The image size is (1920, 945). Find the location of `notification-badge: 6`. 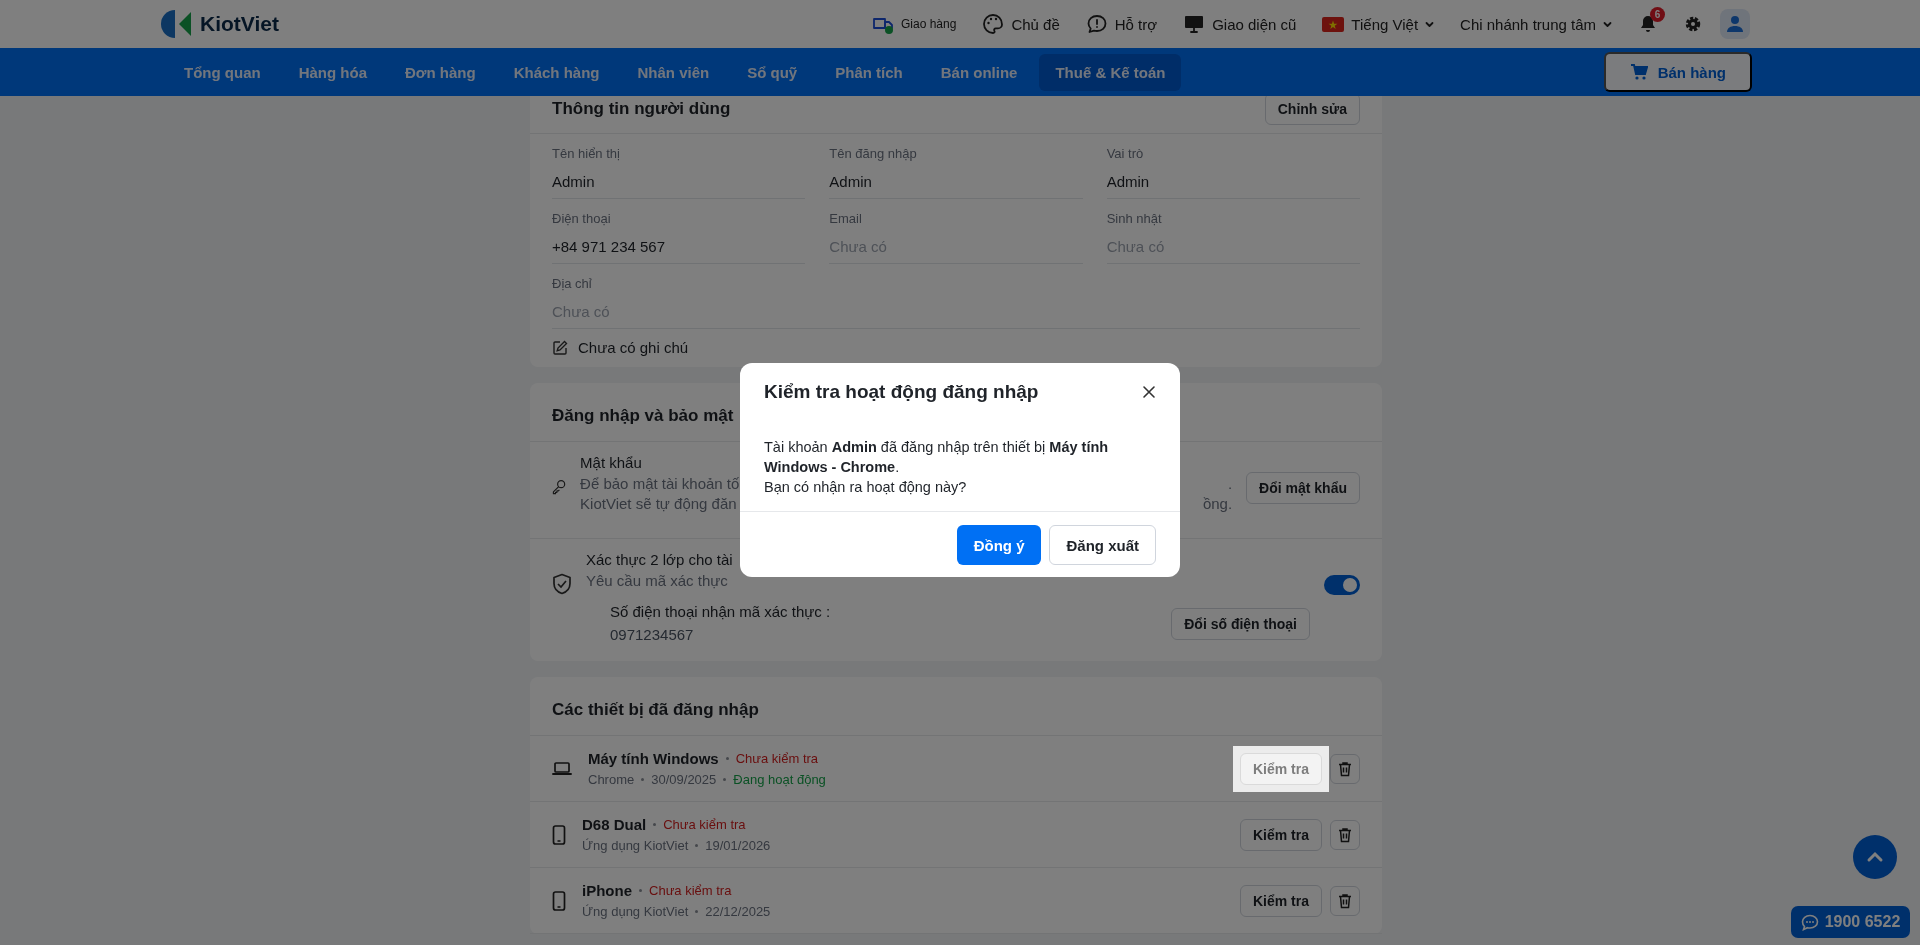

notification-badge: 6 is located at coordinates (1657, 14).